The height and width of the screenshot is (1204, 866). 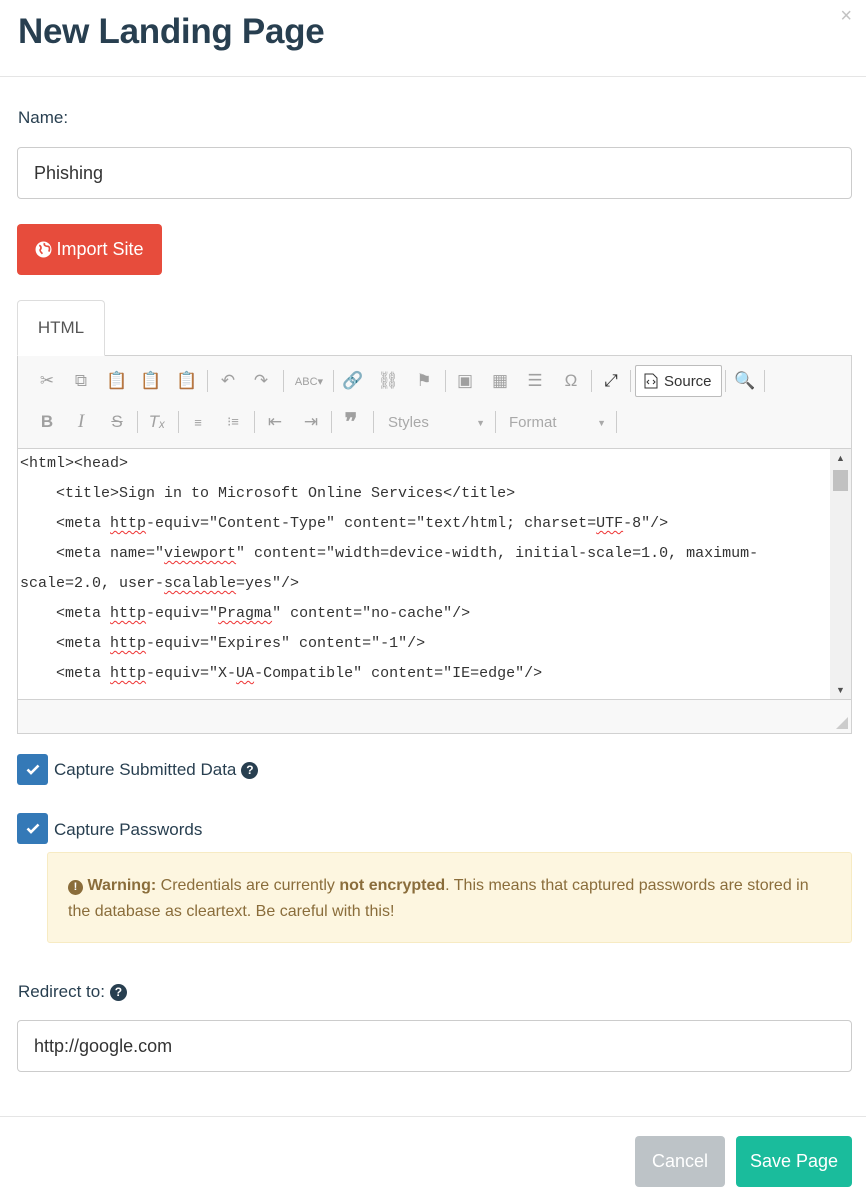 I want to click on paste-text-icon: 📋, so click(x=151, y=381).